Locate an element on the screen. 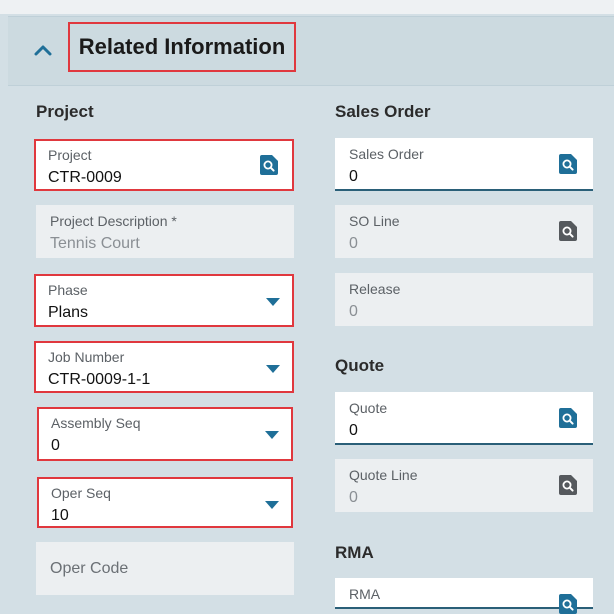 This screenshot has height=614, width=614. rma-label: RMA is located at coordinates (365, 594).